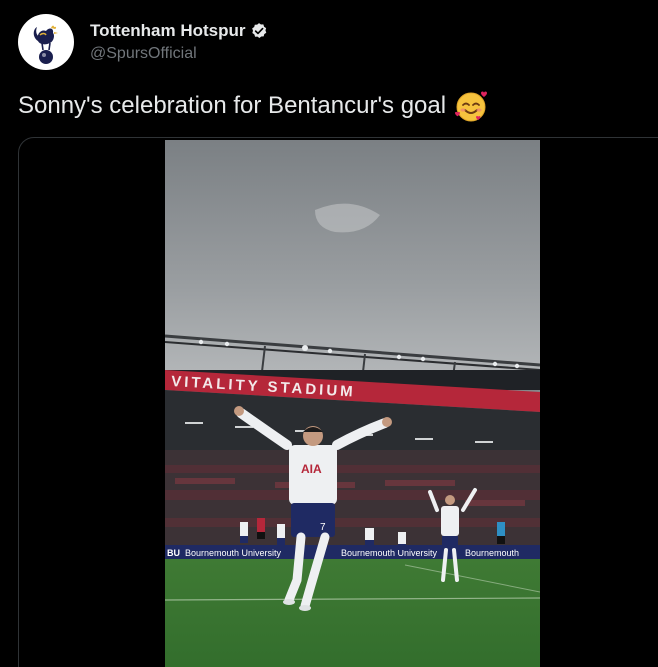  Describe the element at coordinates (173, 553) in the screenshot. I see `ad-board-prefix: BU` at that location.